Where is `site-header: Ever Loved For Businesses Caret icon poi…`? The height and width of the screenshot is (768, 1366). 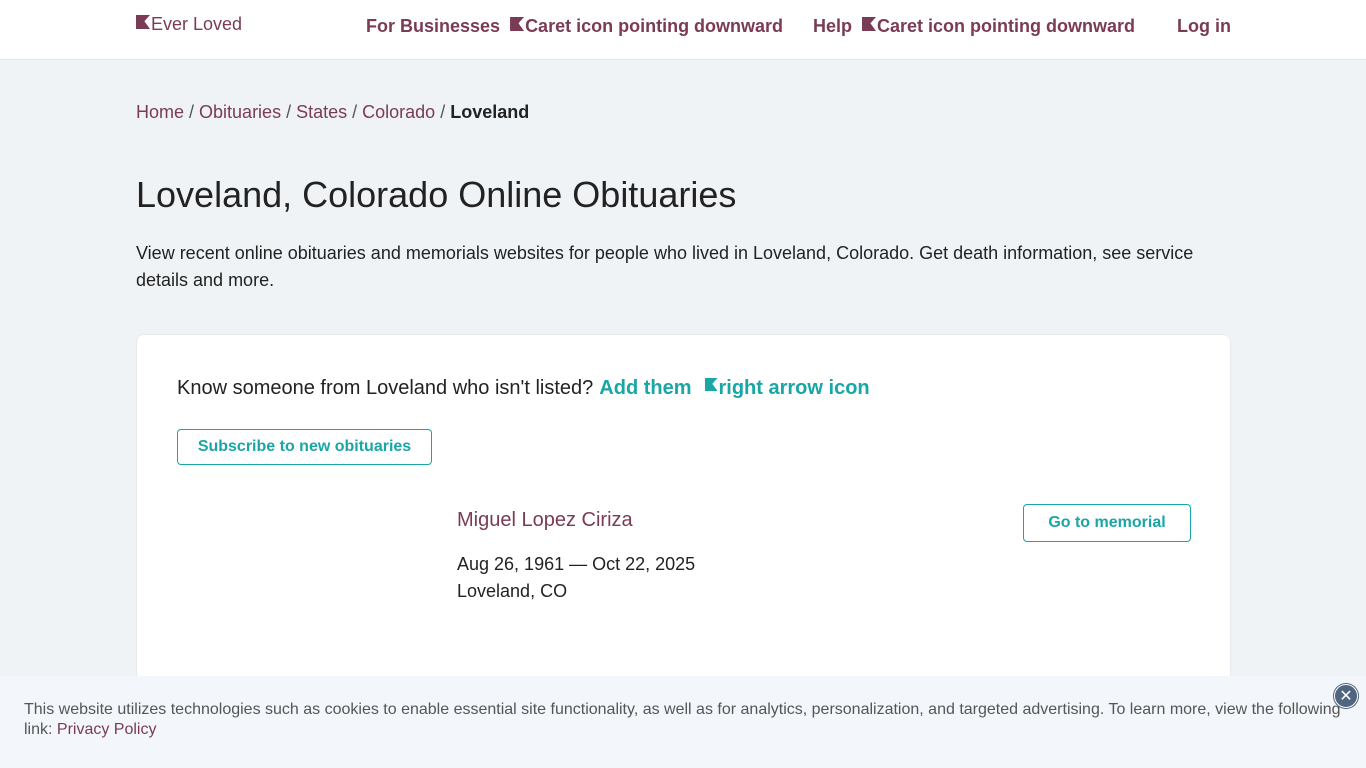 site-header: Ever Loved For Businesses Caret icon poi… is located at coordinates (683, 30).